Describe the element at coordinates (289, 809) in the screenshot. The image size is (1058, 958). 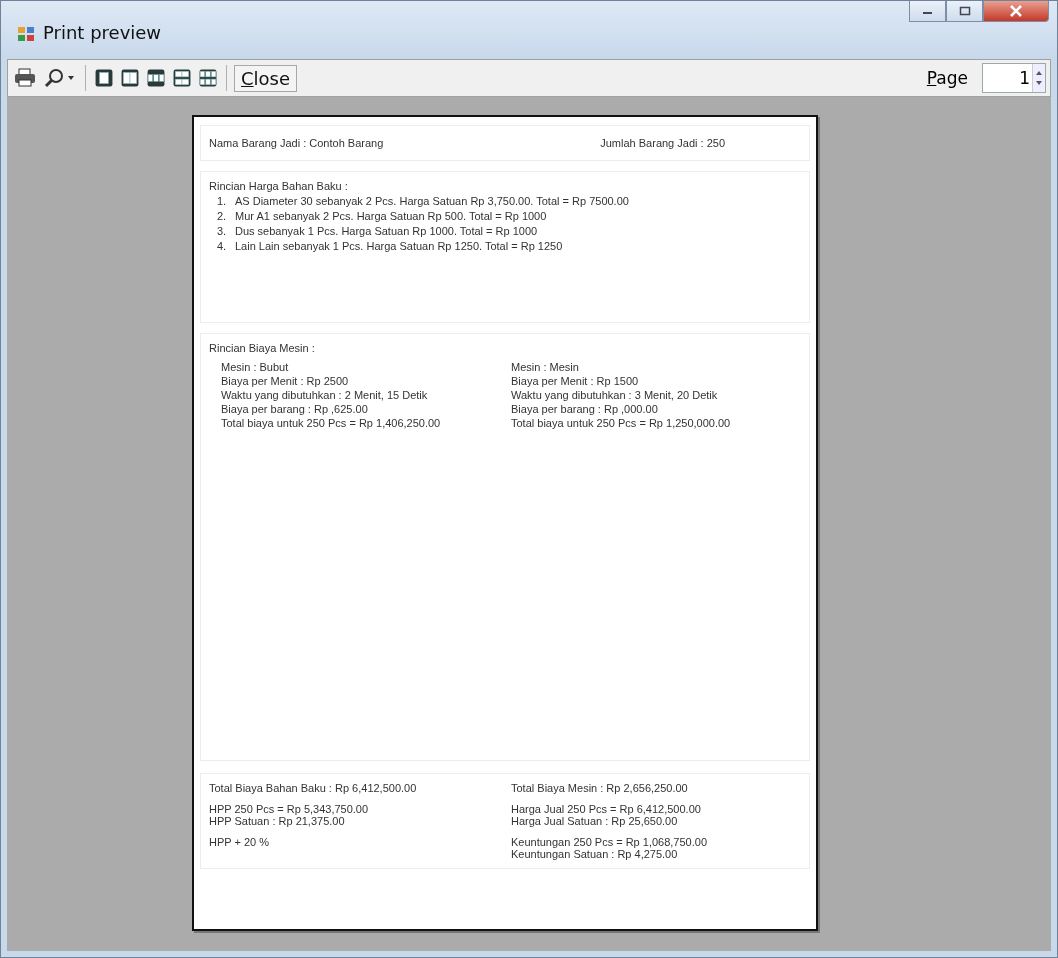
I see `summary-line: HPP 250 Pcs = Rp 5,343,750.00` at that location.